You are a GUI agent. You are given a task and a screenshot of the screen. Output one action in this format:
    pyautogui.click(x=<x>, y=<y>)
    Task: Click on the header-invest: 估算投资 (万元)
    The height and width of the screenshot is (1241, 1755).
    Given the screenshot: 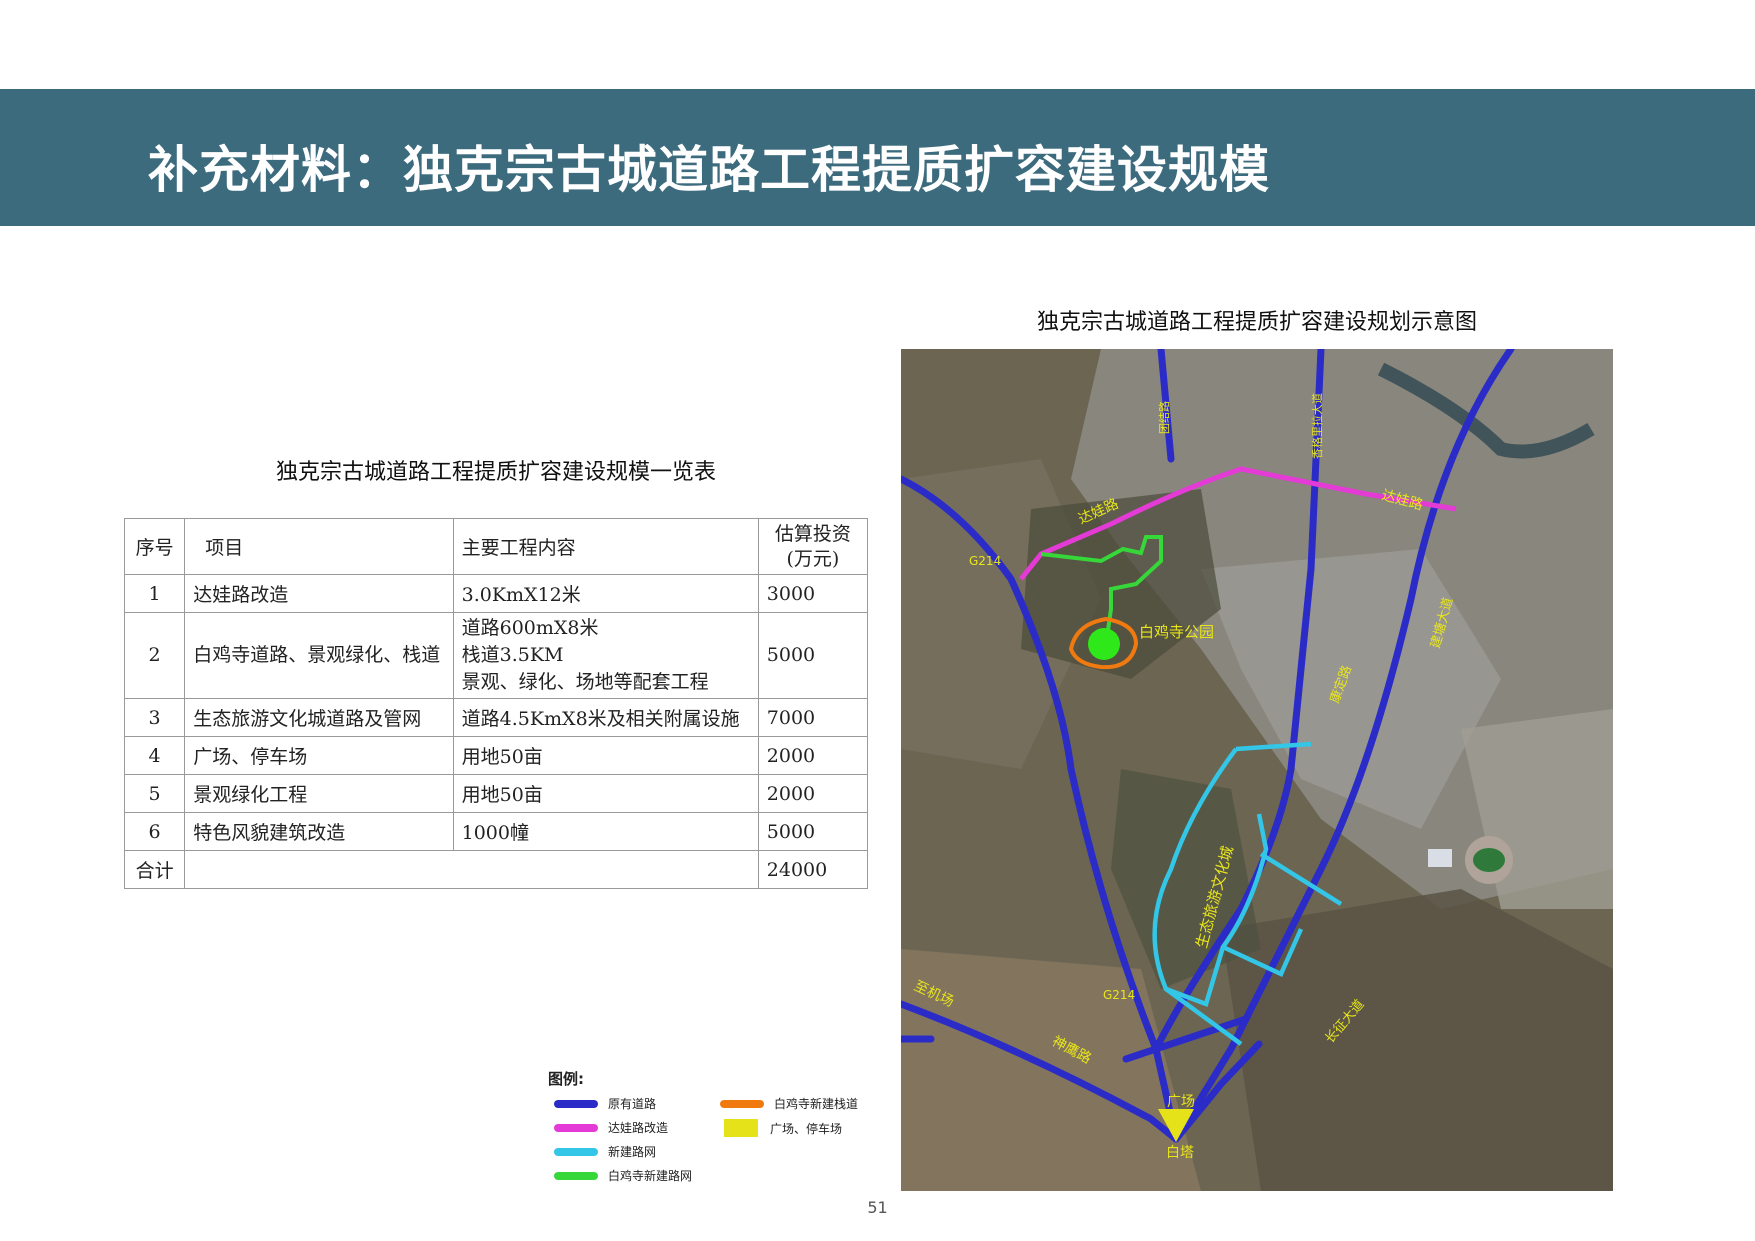 What is the action you would take?
    pyautogui.click(x=813, y=546)
    